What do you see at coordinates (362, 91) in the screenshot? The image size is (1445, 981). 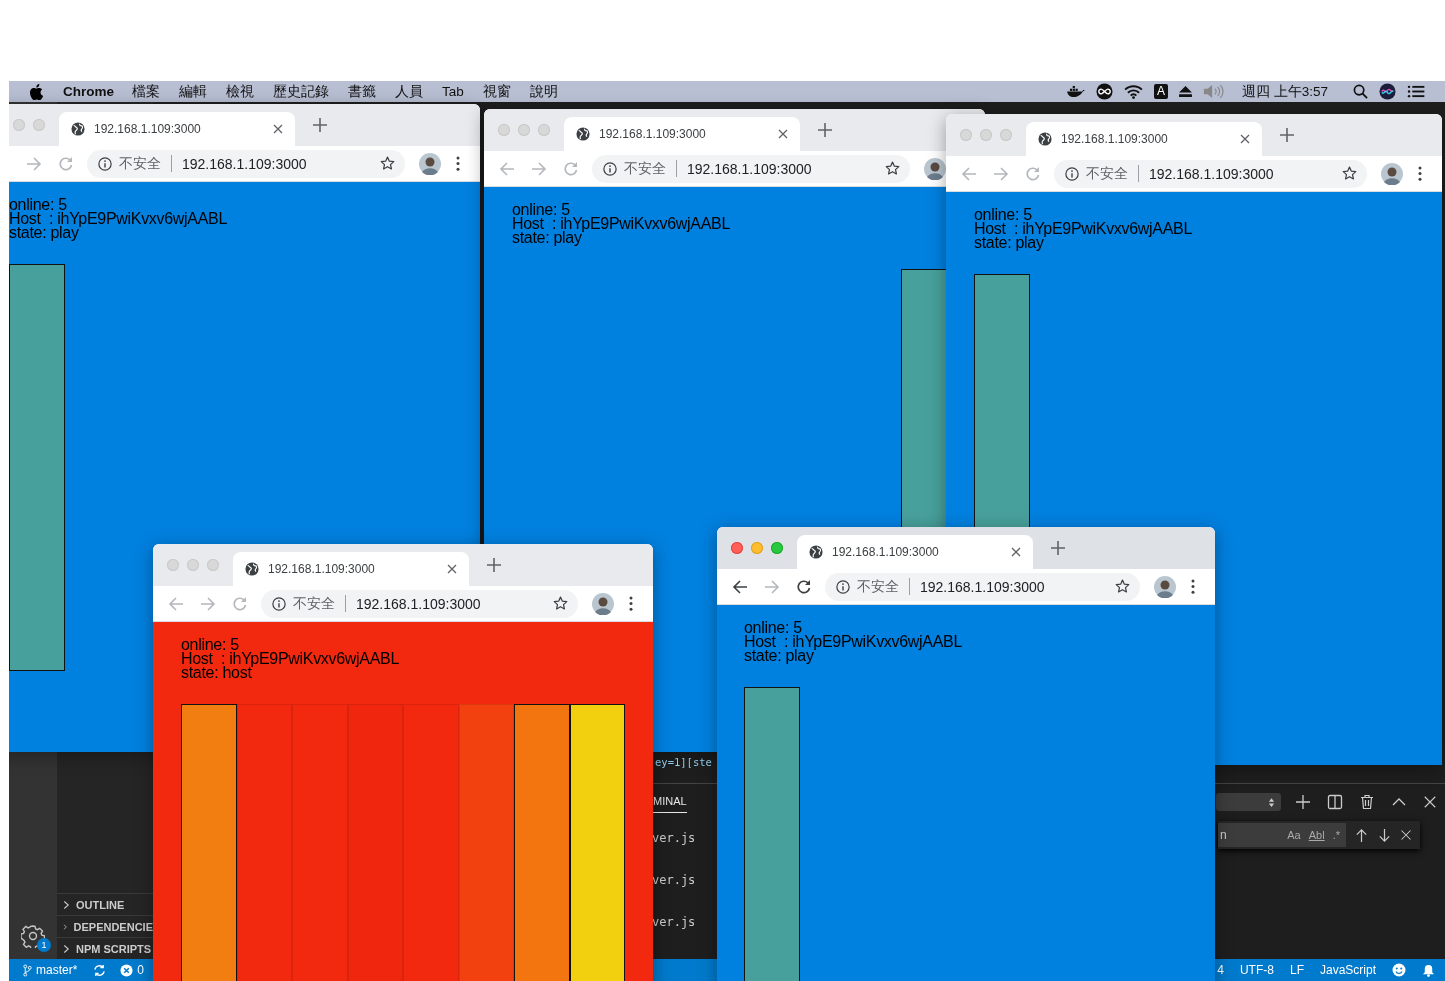 I see `menu-item: 書籤` at bounding box center [362, 91].